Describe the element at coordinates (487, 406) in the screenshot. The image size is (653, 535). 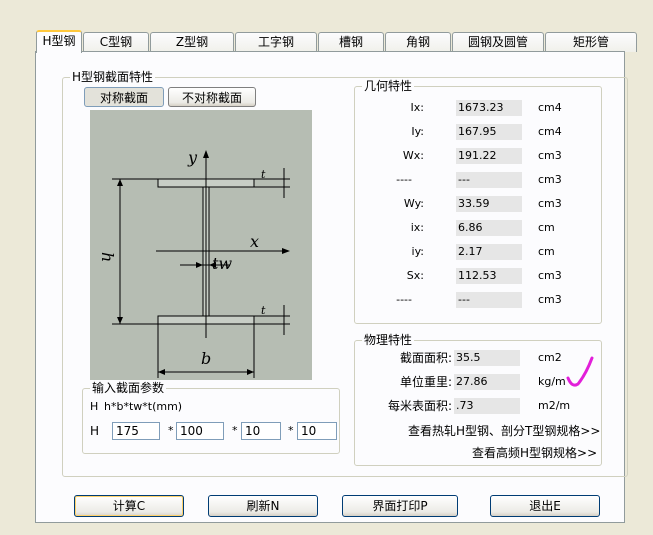
I see `physical-value: .73` at that location.